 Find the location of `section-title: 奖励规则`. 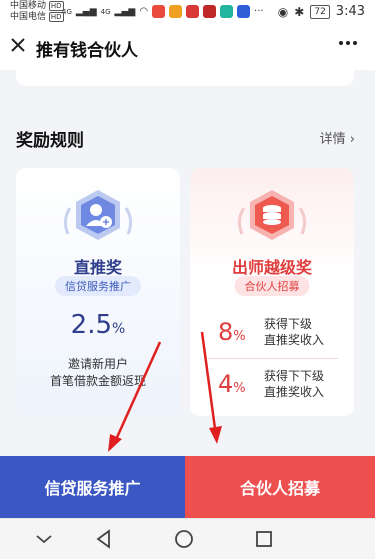

section-title: 奖励规则 is located at coordinates (50, 141).